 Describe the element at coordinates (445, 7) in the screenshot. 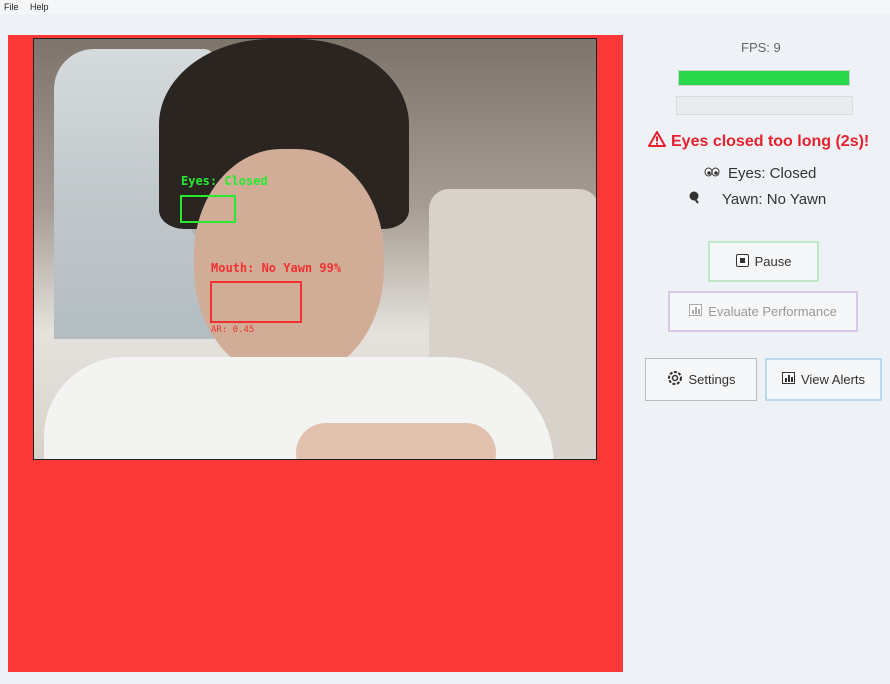

I see `menu-bar: File Help` at that location.